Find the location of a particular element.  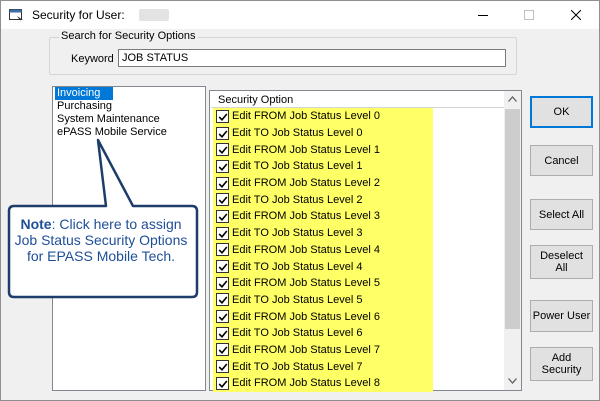

option-label: Edit FROM Job Status Level 3 is located at coordinates (306, 216).